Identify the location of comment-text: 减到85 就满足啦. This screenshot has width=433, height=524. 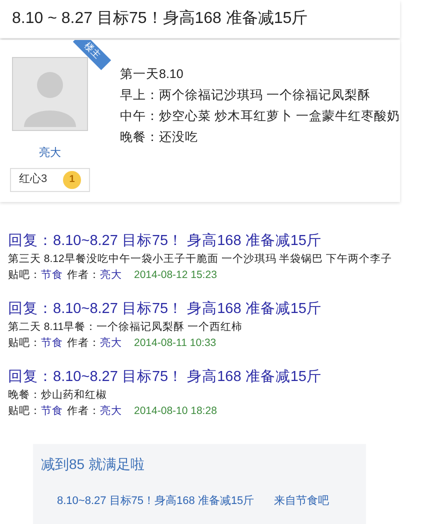
(93, 464).